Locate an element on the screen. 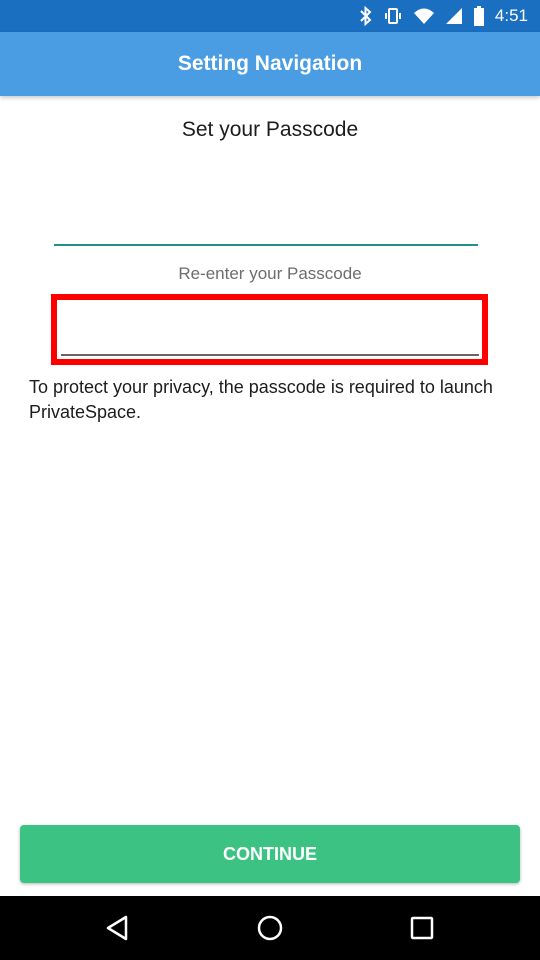  status-icons: 4:51 is located at coordinates (443, 16).